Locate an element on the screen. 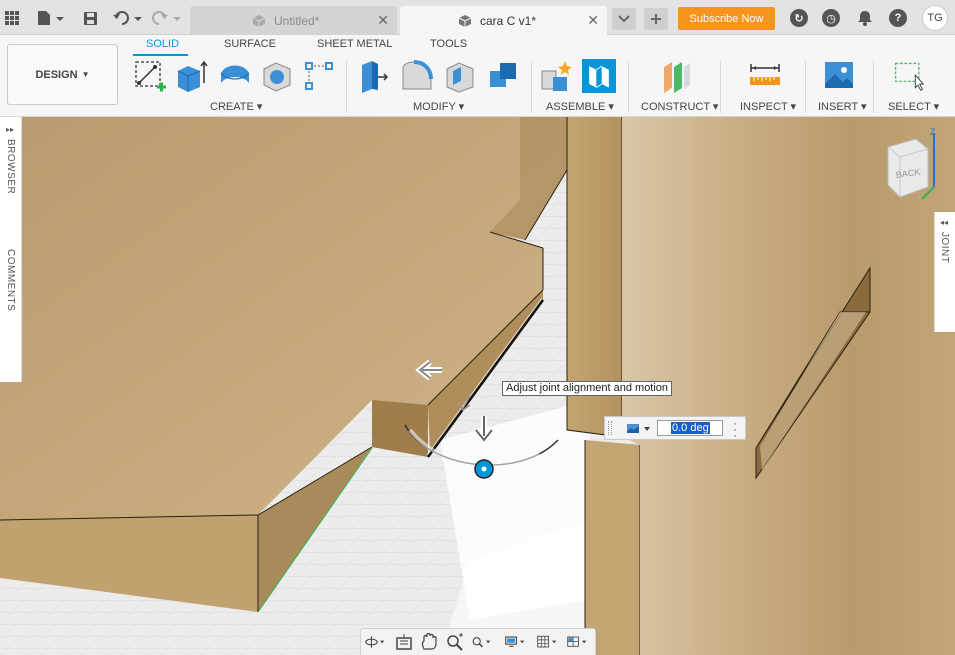 The width and height of the screenshot is (955, 655). tab-label: cara C v1* is located at coordinates (508, 20).